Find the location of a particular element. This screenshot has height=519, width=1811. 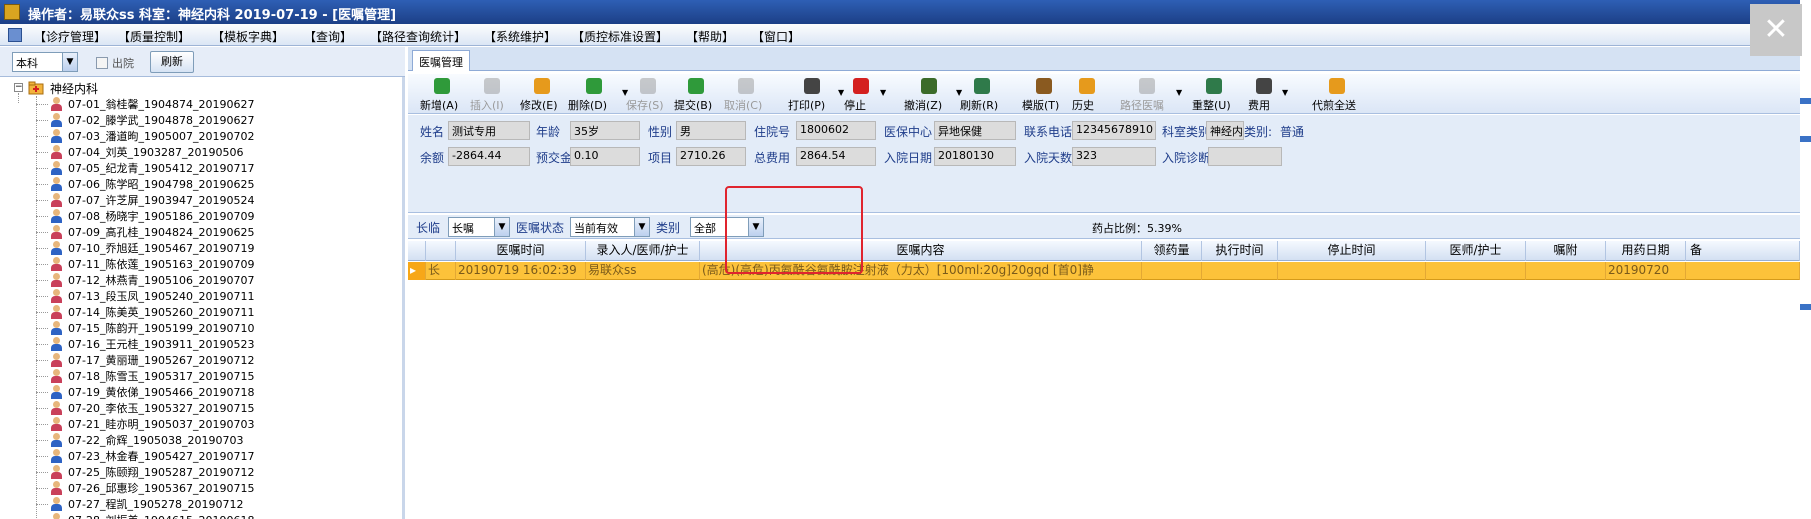

grid-col-qty: 领药量 is located at coordinates (1172, 251).